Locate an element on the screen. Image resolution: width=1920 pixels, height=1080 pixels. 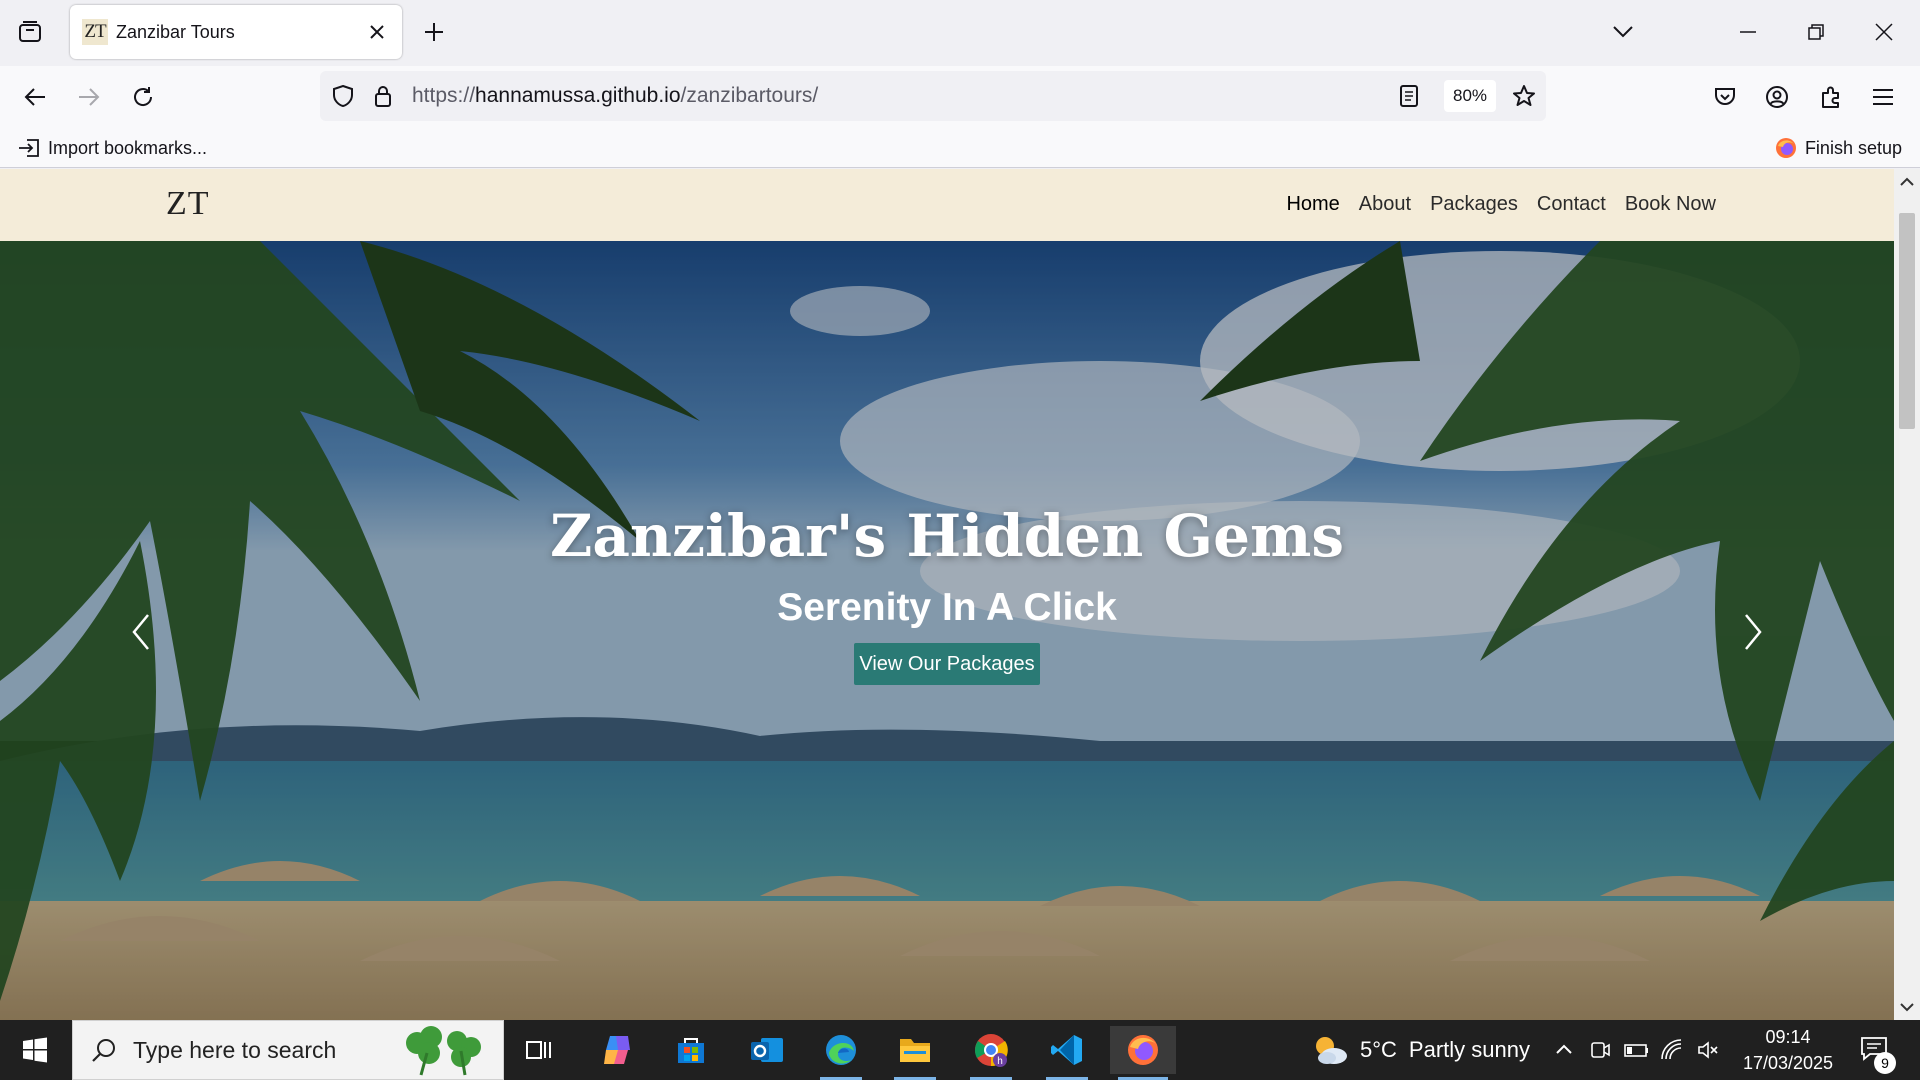
menu-icon is located at coordinates (1883, 97).